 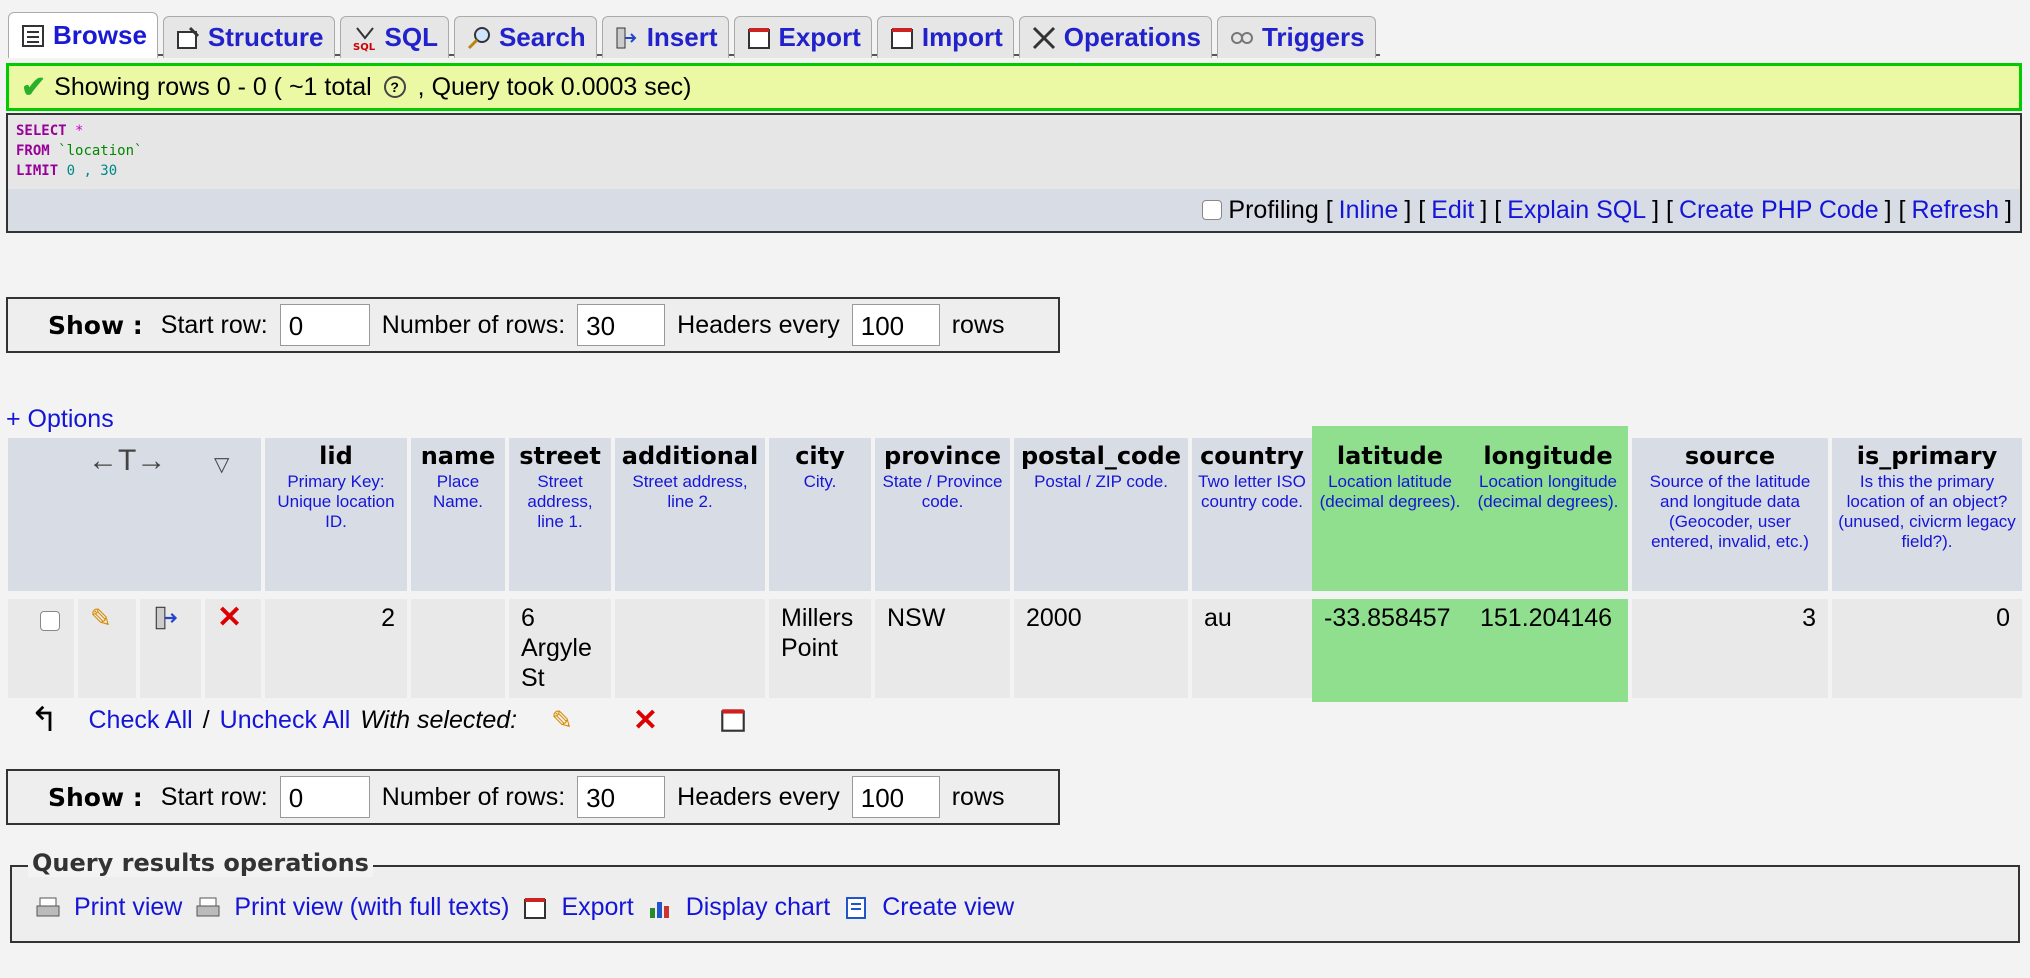 I want to click on column-header-province: province State / Province code., so click(x=942, y=514).